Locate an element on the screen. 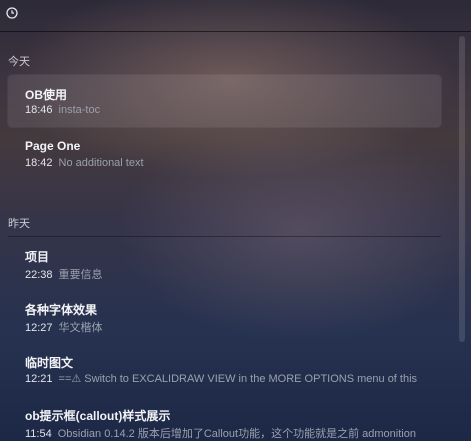  note-time: 12:21 is located at coordinates (39, 379).